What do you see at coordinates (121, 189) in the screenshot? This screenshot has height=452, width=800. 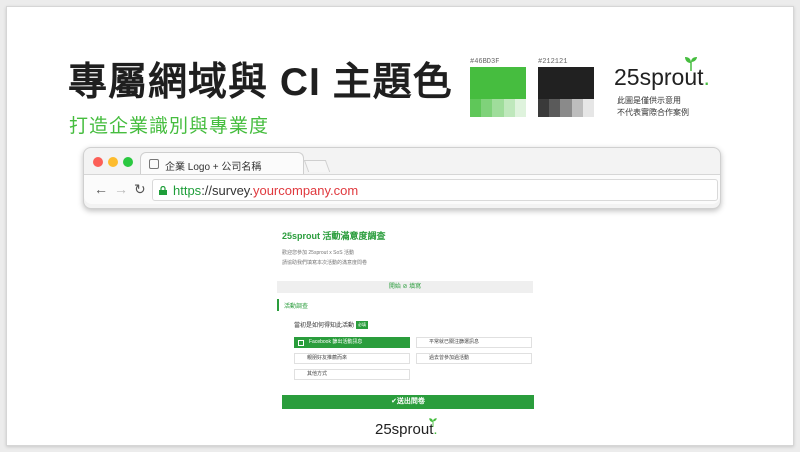 I see `forward-arrow-icon: →` at bounding box center [121, 189].